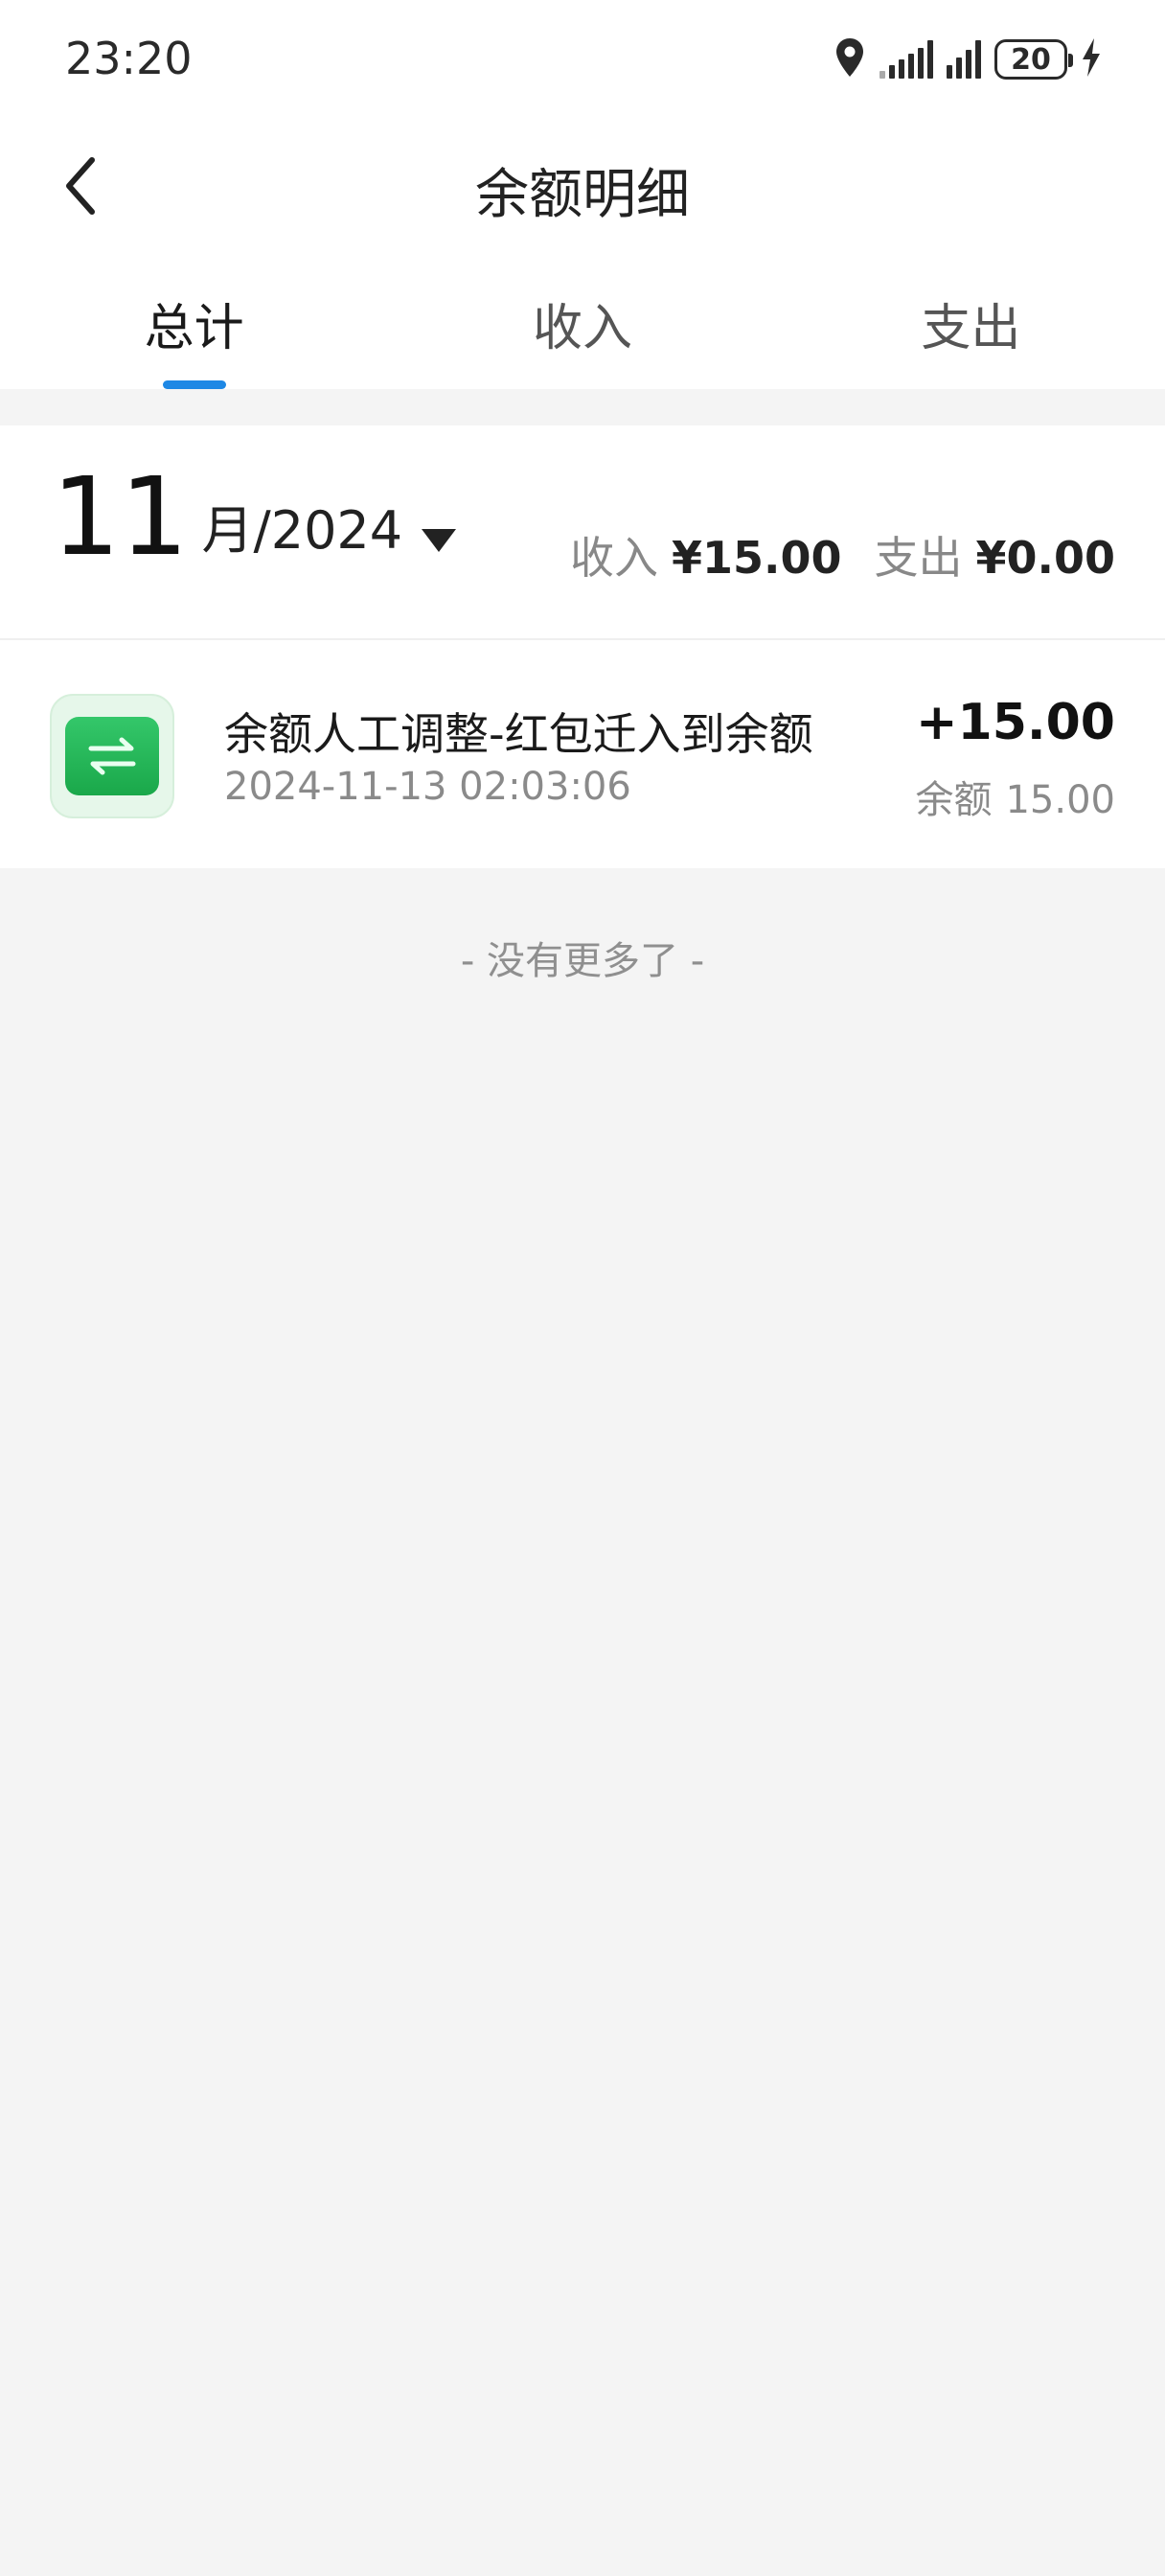  What do you see at coordinates (756, 558) in the screenshot?
I see `income-value: ¥15.00` at bounding box center [756, 558].